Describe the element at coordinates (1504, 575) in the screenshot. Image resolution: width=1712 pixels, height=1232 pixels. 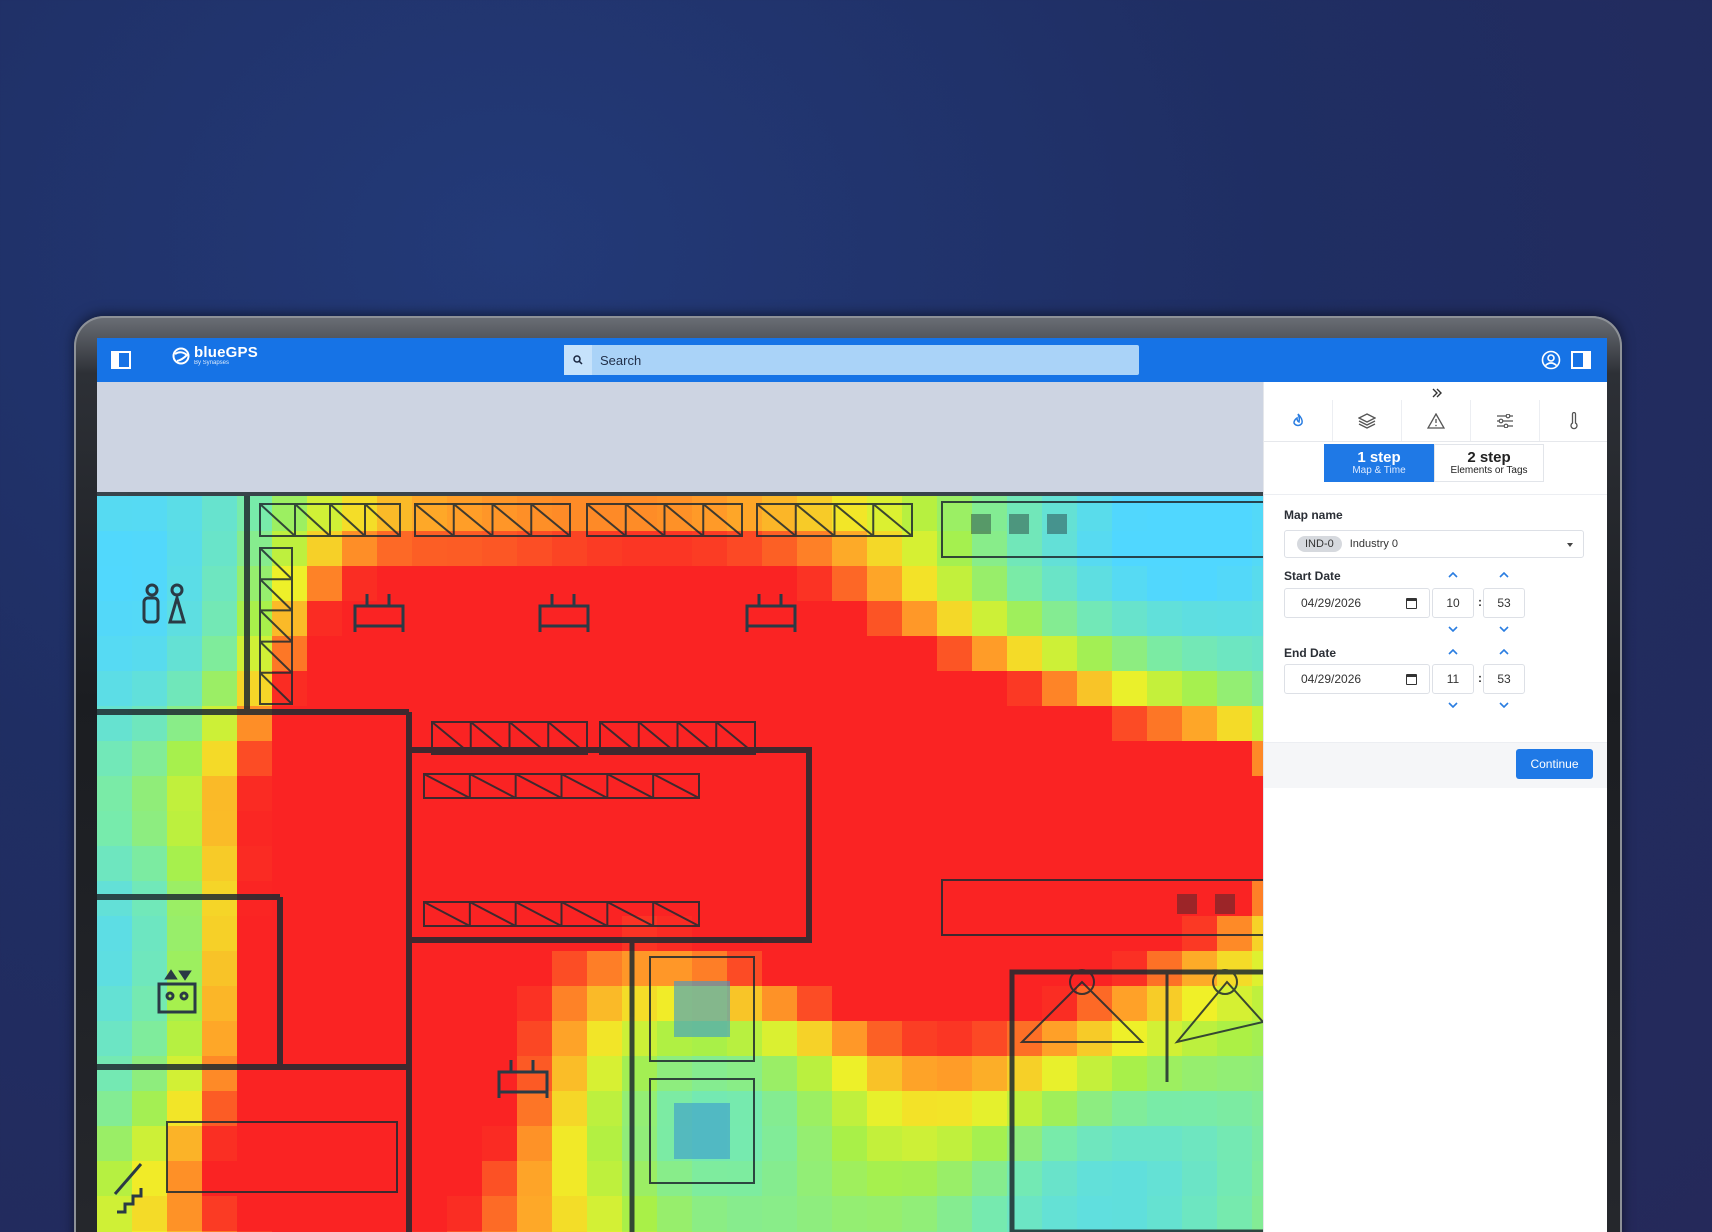
I see `start-minute-increment-chevron-up-icon` at that location.